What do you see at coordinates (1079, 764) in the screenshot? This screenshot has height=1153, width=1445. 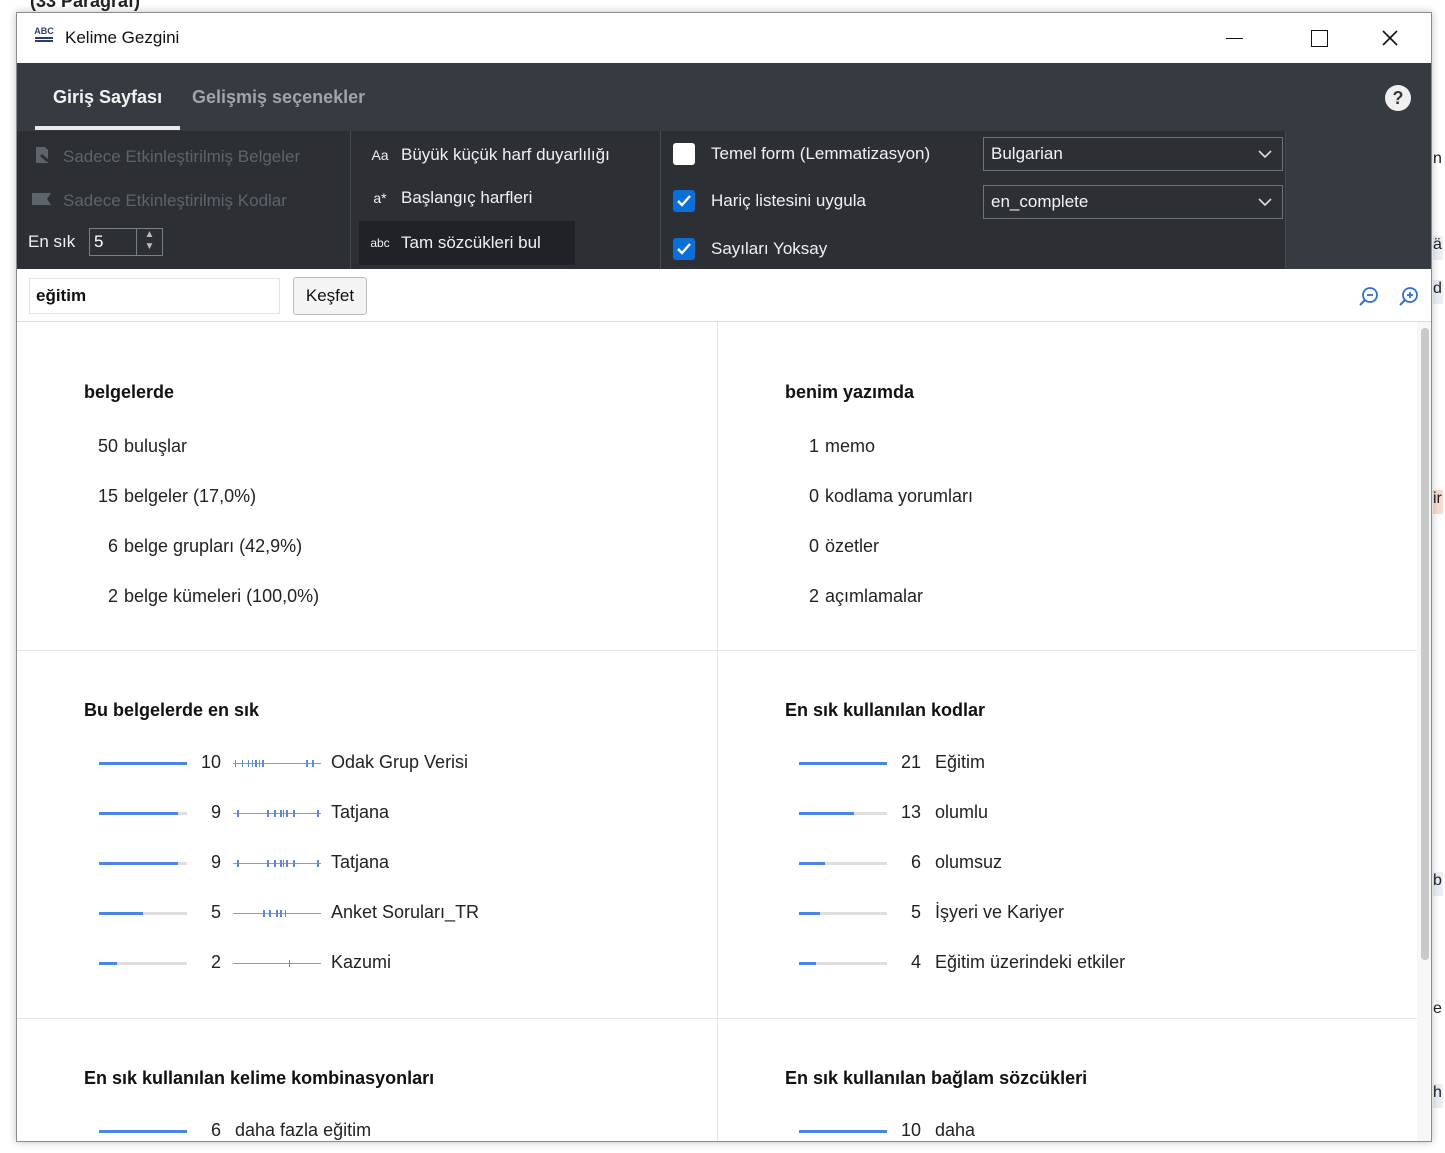 I see `bar-row: 21 Eğitim` at bounding box center [1079, 764].